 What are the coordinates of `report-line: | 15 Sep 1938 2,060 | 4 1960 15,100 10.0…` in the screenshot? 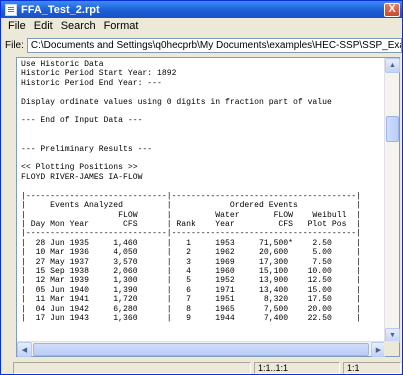 It's located at (191, 271).